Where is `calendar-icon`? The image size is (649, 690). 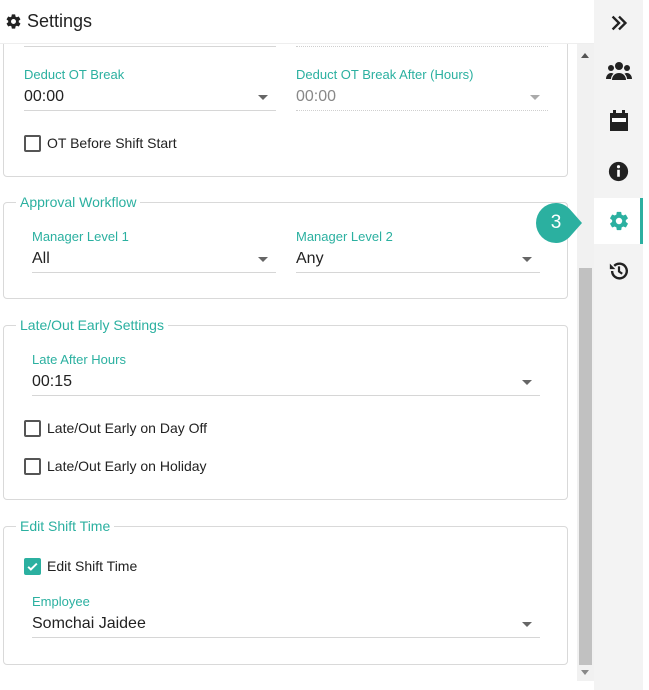 calendar-icon is located at coordinates (618, 120).